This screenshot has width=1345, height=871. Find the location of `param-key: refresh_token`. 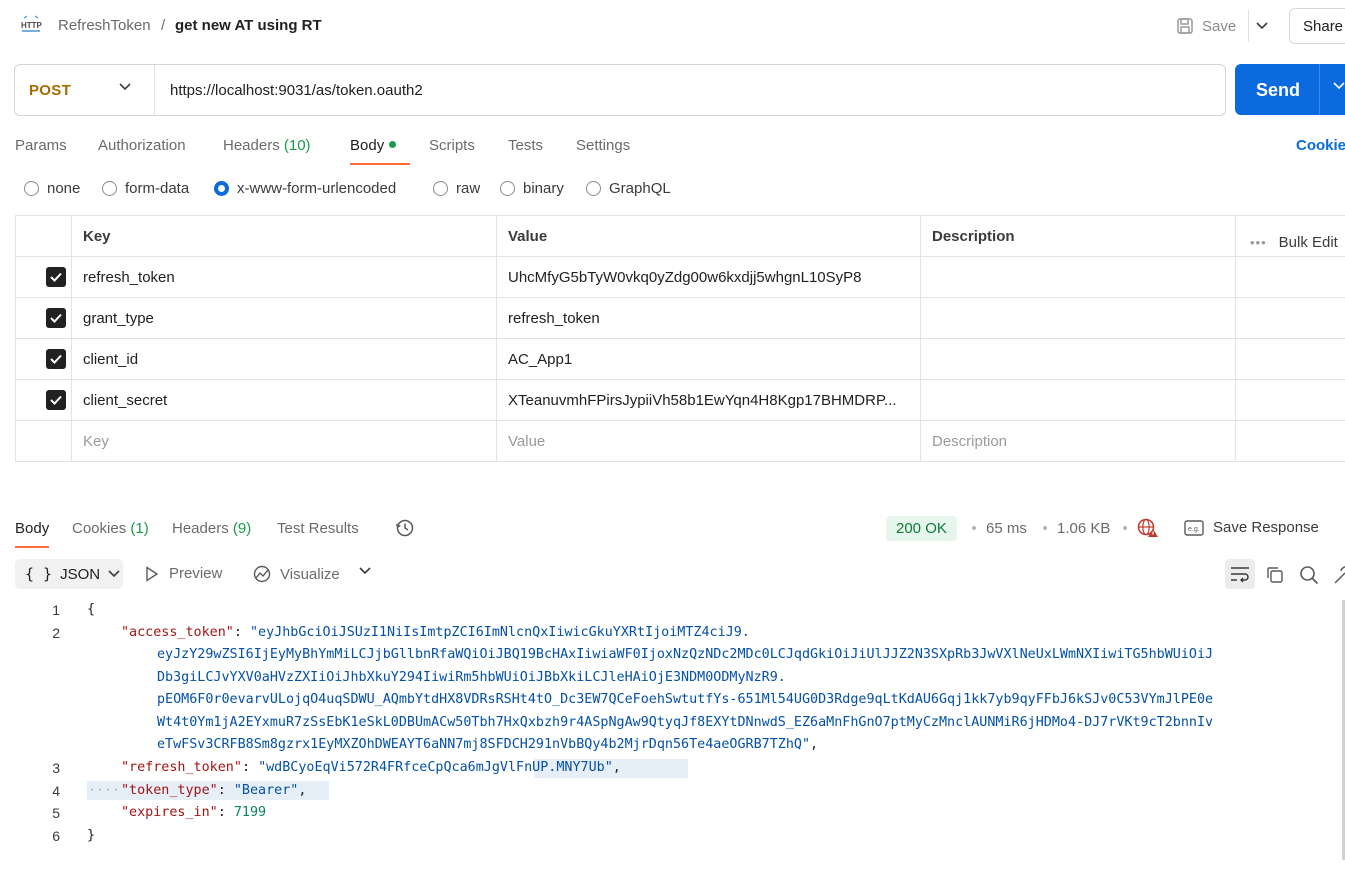

param-key: refresh_token is located at coordinates (284, 277).